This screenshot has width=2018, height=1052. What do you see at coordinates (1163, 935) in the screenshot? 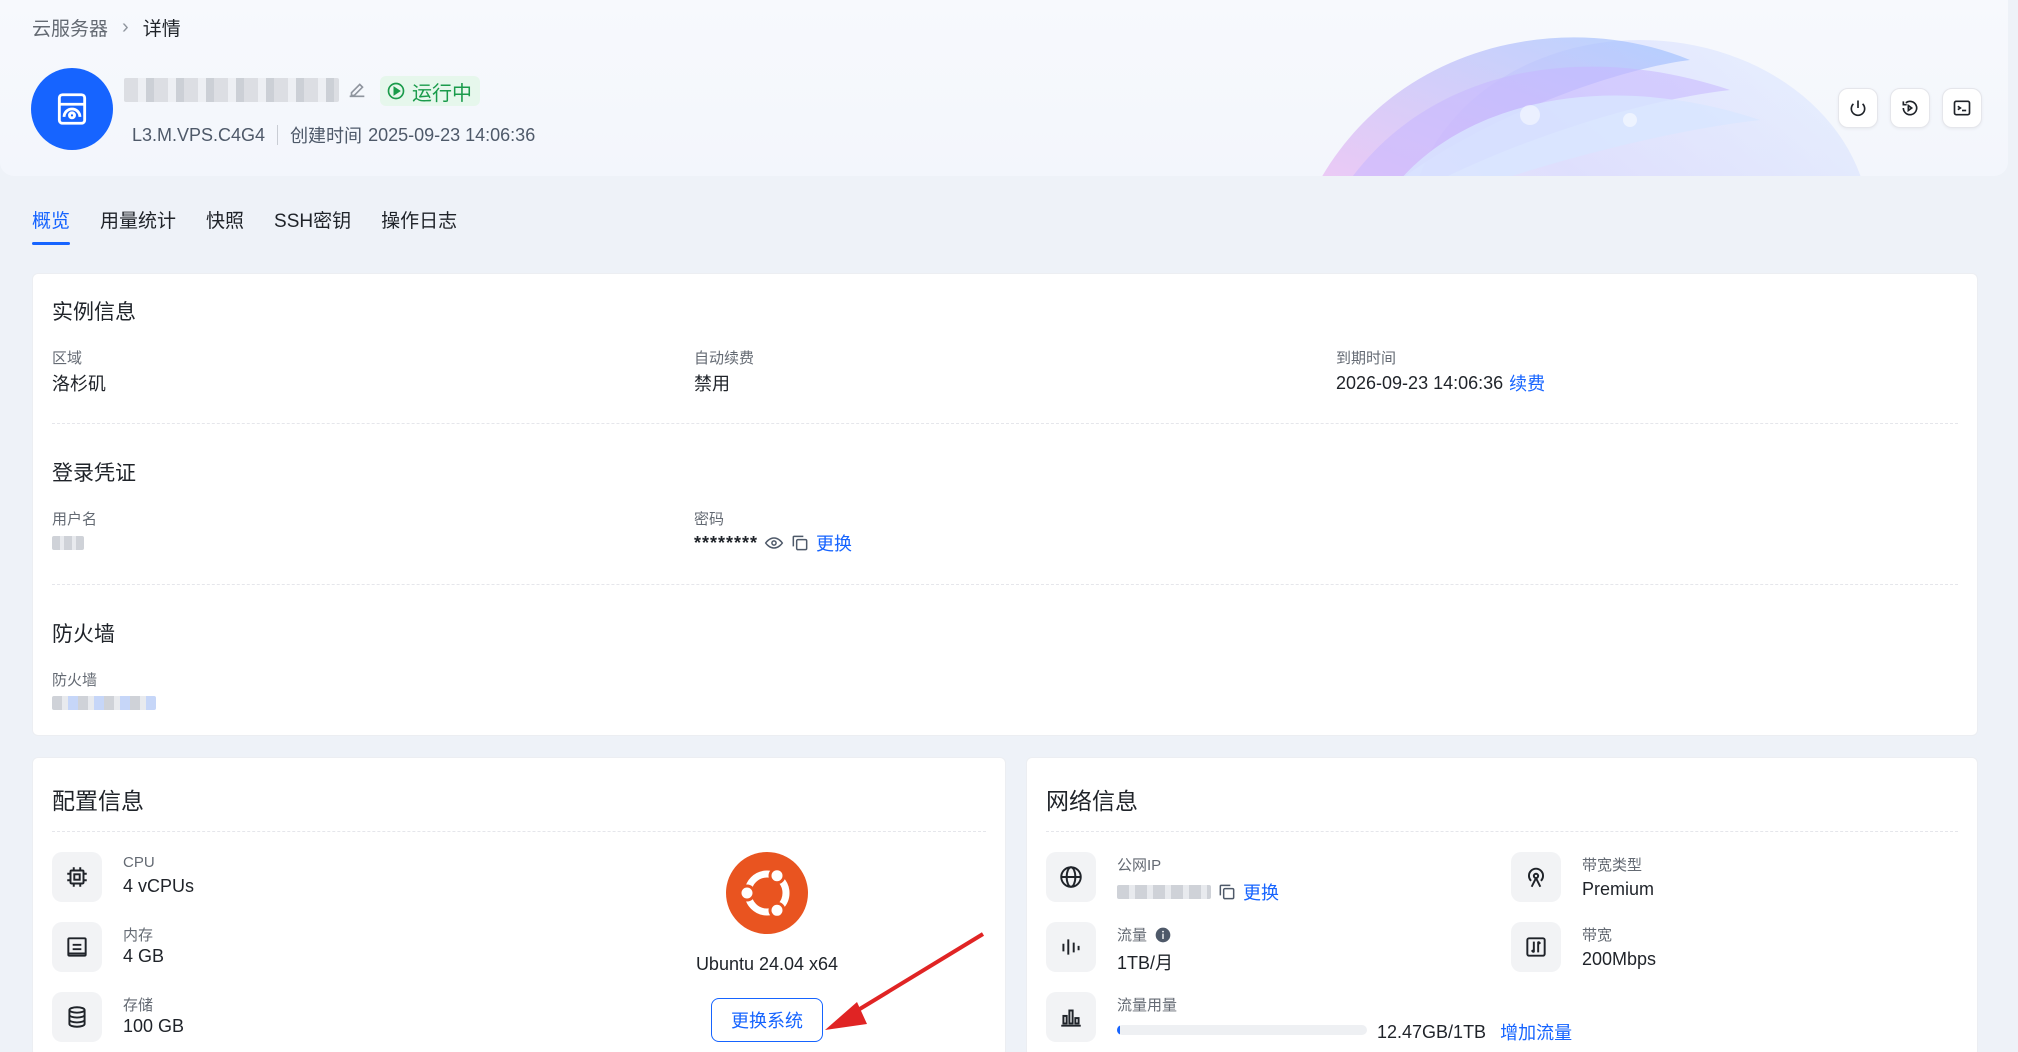
I see `info-icon` at bounding box center [1163, 935].